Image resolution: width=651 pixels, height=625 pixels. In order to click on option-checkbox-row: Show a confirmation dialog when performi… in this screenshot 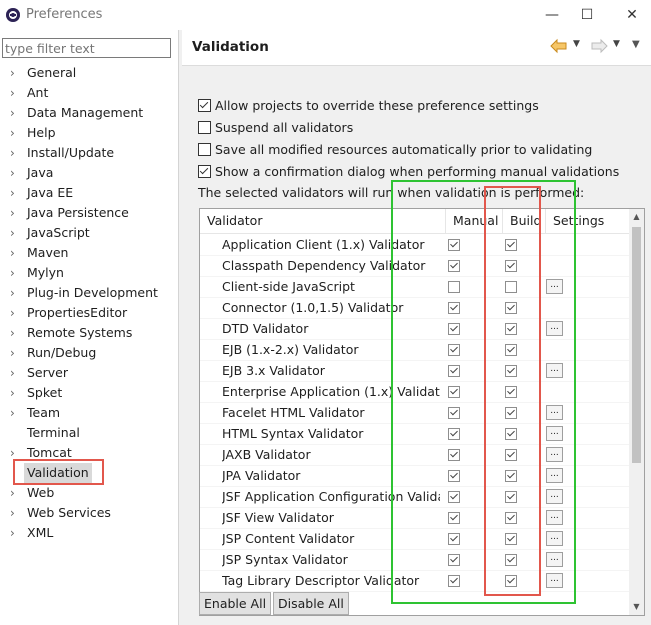, I will do `click(408, 172)`.